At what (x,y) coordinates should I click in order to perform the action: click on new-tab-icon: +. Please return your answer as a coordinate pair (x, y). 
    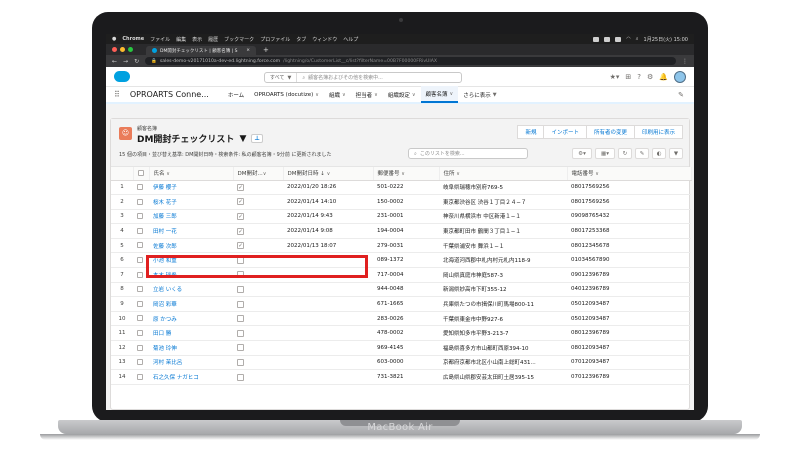
    Looking at the image, I should click on (266, 50).